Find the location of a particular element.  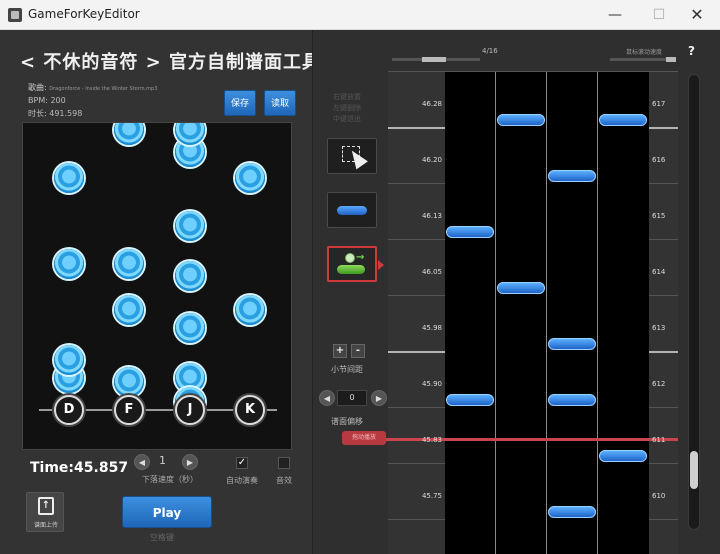

offset-input: 0 is located at coordinates (352, 398).